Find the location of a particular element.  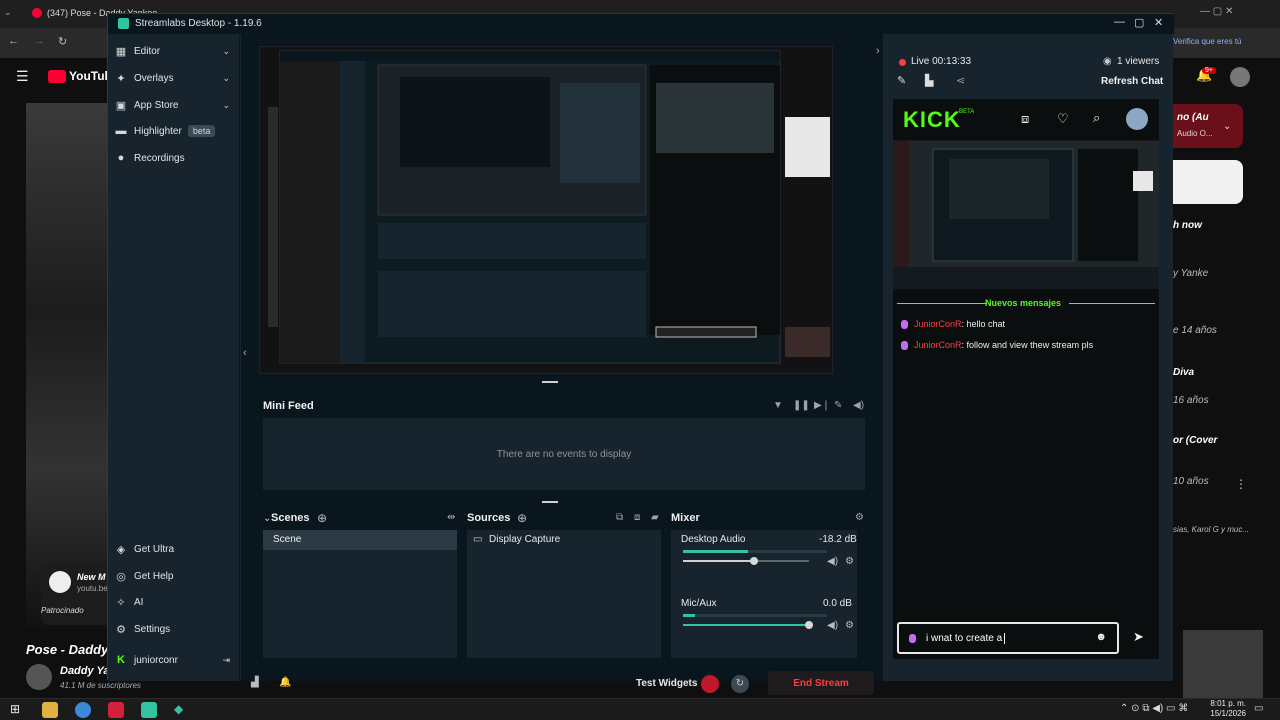

channel-avatar is located at coordinates (39, 677).